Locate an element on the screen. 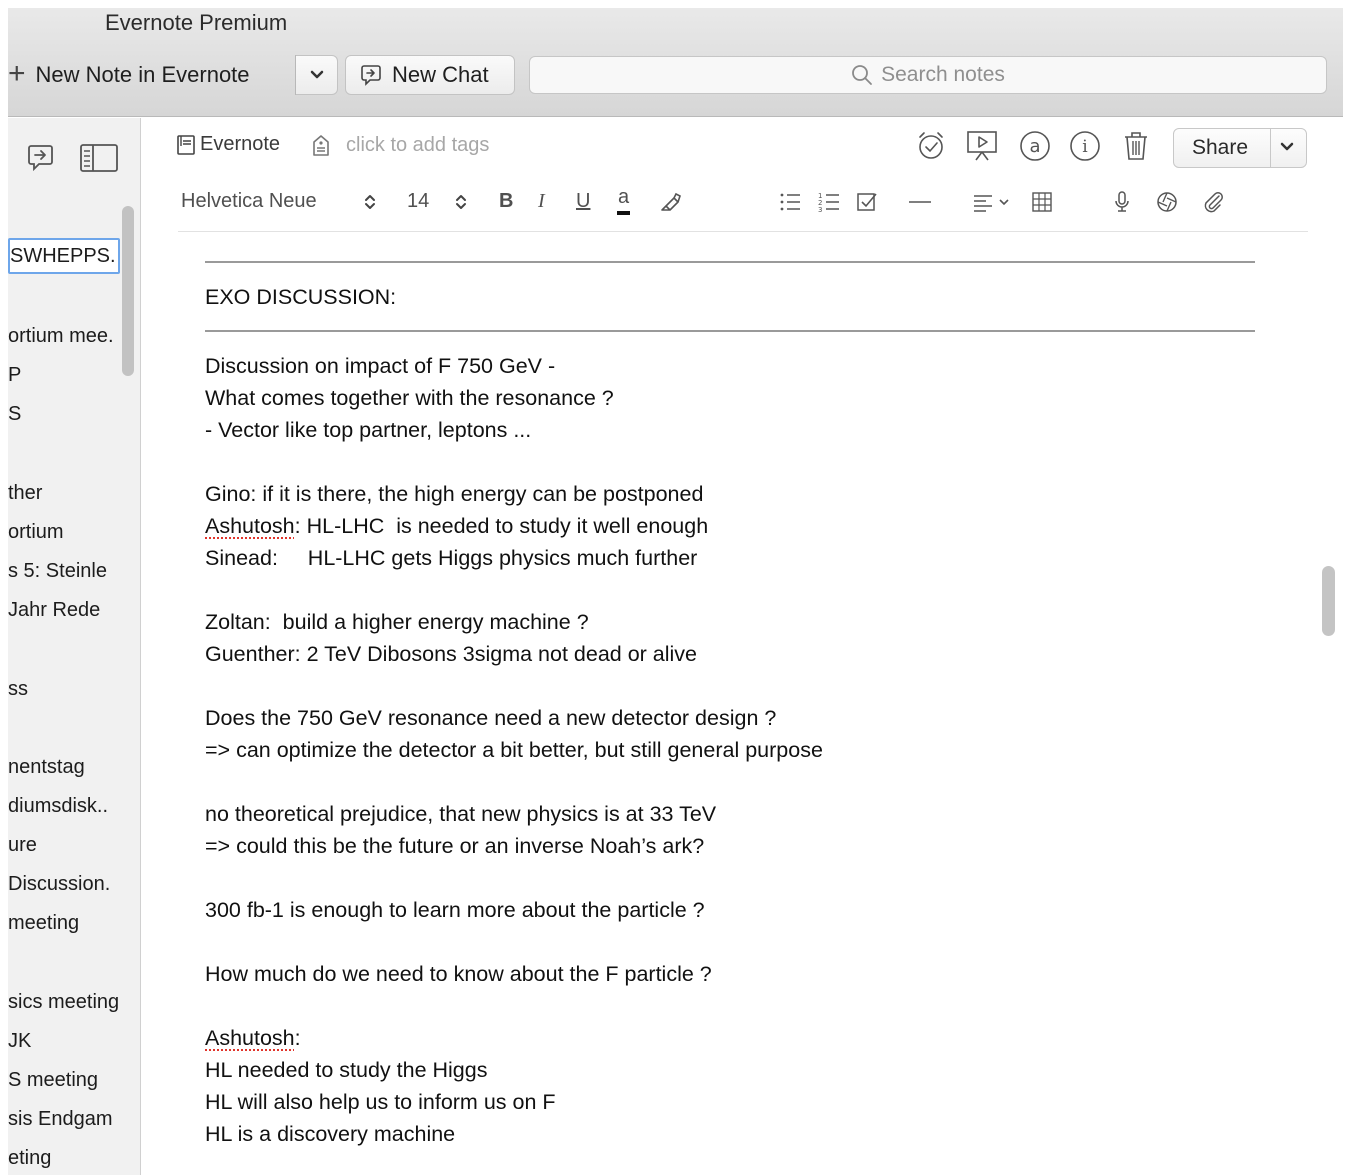  share-label: Share is located at coordinates (1220, 147).